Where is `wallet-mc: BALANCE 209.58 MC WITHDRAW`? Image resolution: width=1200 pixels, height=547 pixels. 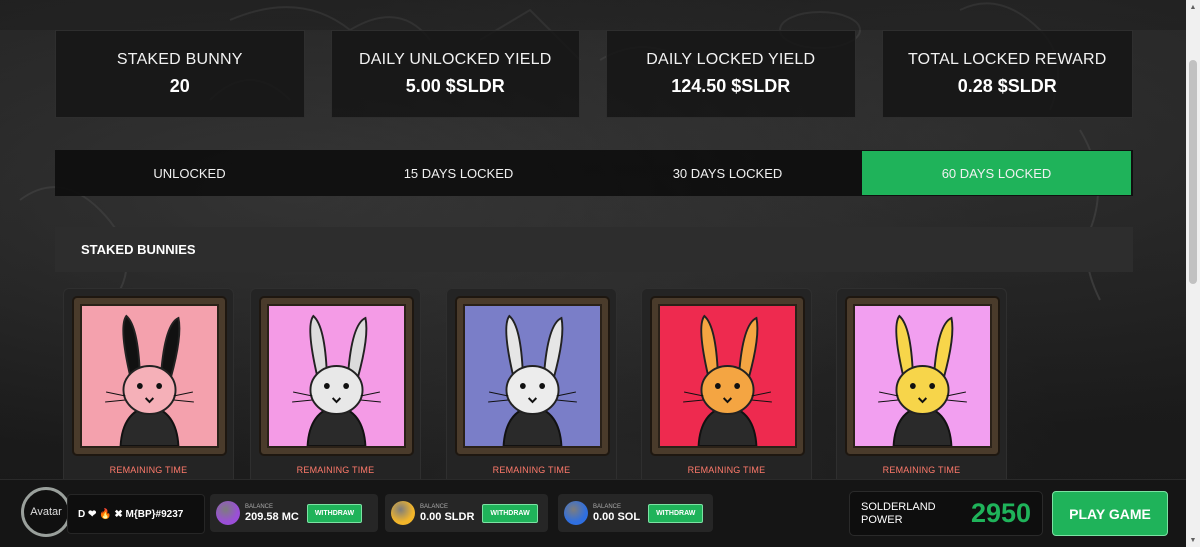 wallet-mc: BALANCE 209.58 MC WITHDRAW is located at coordinates (294, 513).